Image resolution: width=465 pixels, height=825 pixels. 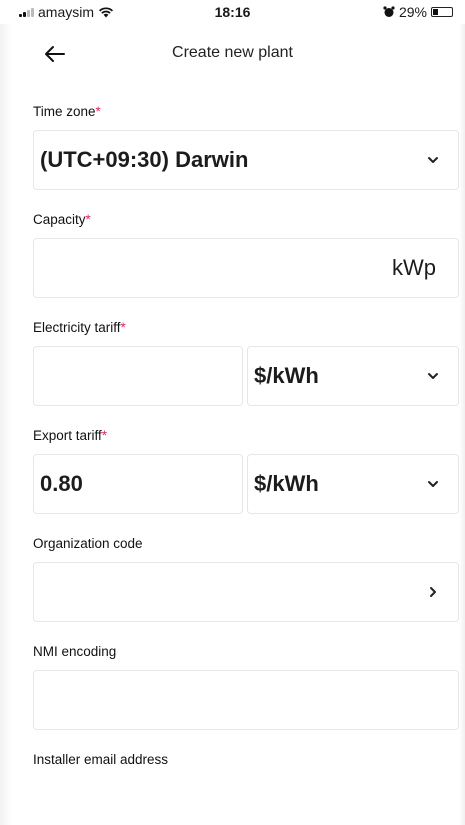 I want to click on export-tariff-label: Export tariff*, so click(x=70, y=435).